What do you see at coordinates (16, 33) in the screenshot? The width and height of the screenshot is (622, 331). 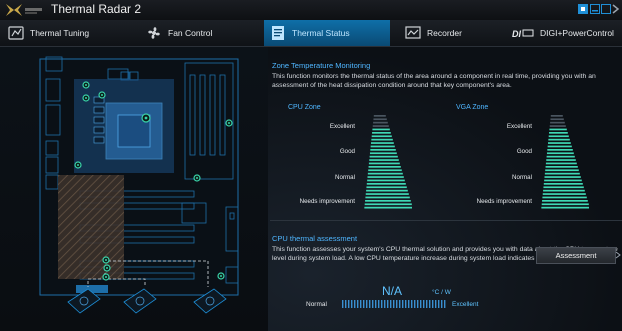 I see `tuning-icon` at bounding box center [16, 33].